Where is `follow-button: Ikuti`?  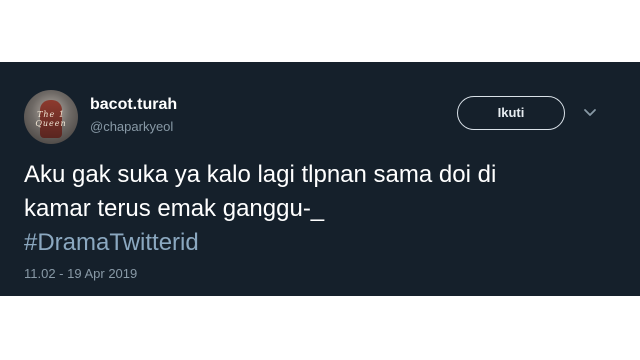 follow-button: Ikuti is located at coordinates (511, 113).